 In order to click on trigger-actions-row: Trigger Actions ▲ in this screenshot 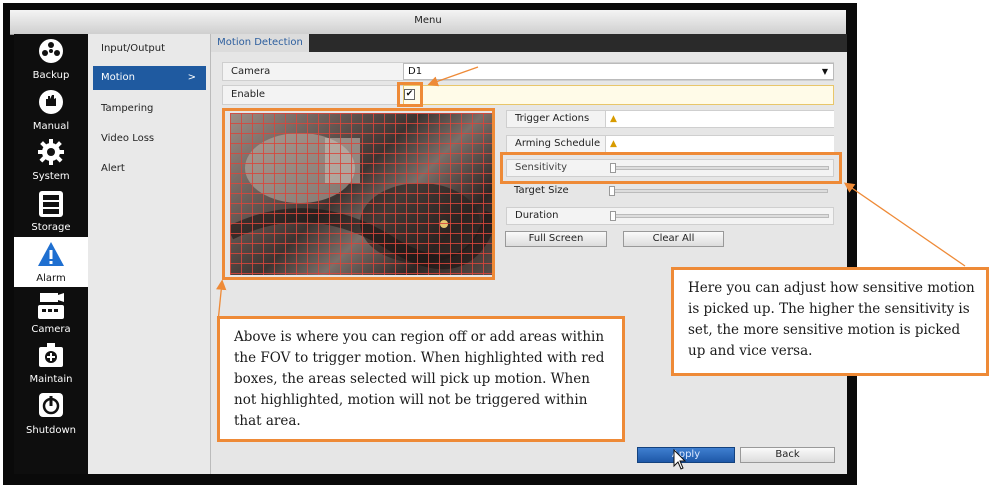, I will do `click(670, 119)`.